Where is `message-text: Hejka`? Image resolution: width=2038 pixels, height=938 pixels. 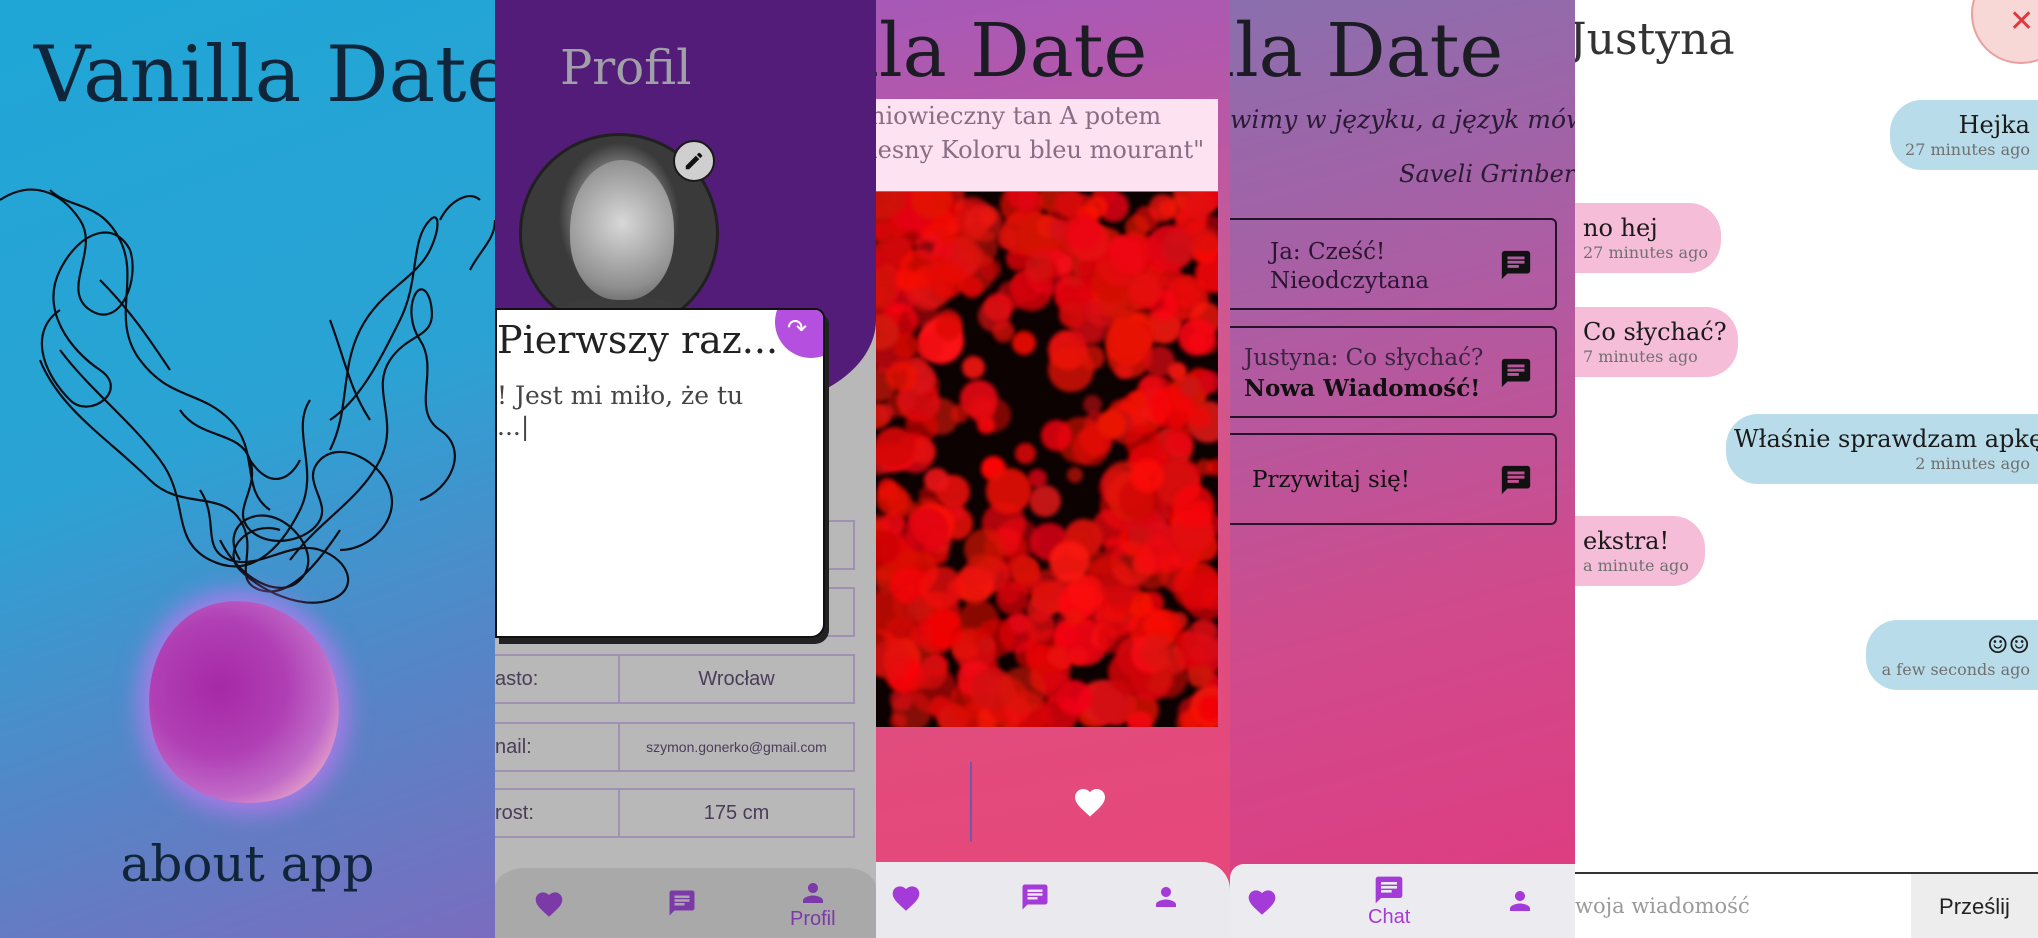
message-text: Hejka is located at coordinates (1994, 125).